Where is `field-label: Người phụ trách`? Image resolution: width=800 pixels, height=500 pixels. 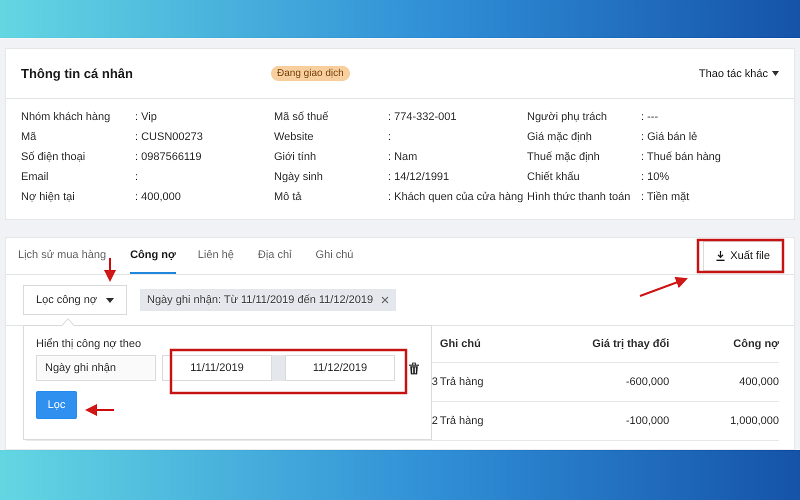 field-label: Người phụ trách is located at coordinates (567, 117).